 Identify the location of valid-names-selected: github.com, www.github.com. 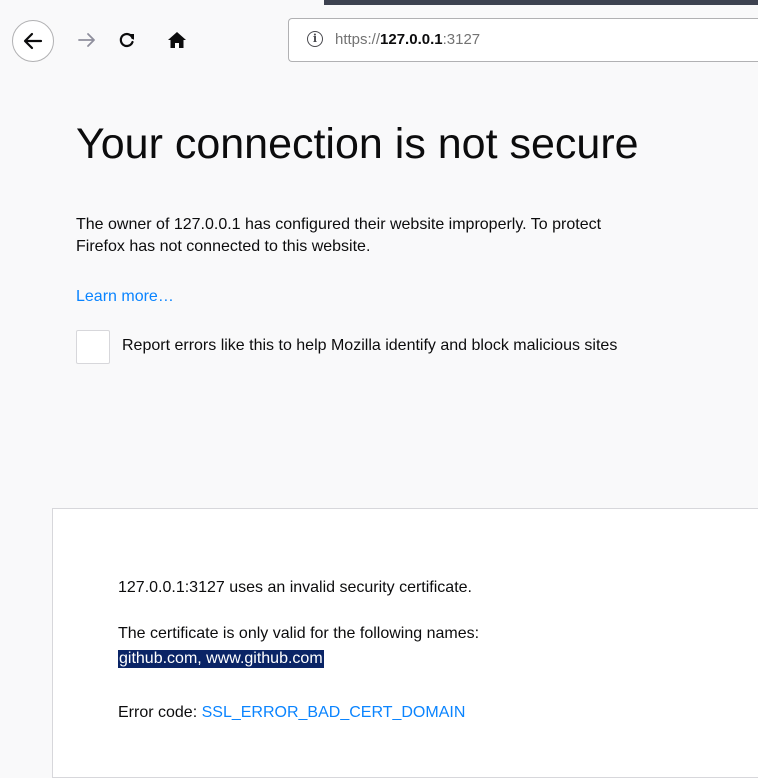
(221, 659).